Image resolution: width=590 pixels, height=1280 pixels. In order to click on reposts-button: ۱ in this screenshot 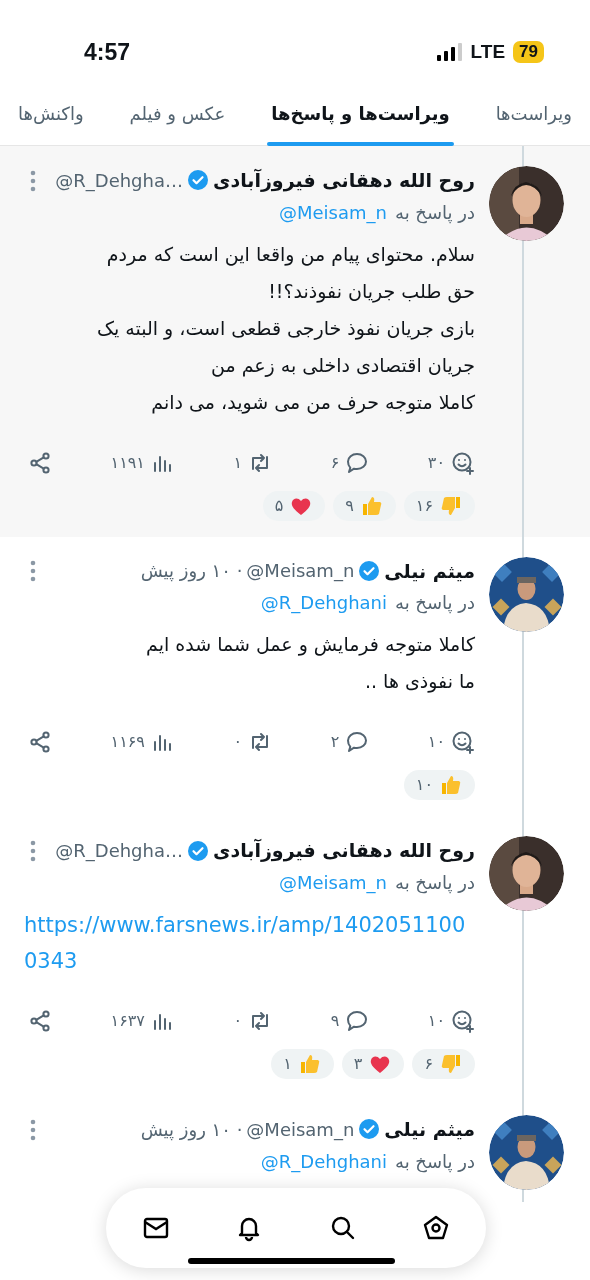, I will do `click(253, 462)`.